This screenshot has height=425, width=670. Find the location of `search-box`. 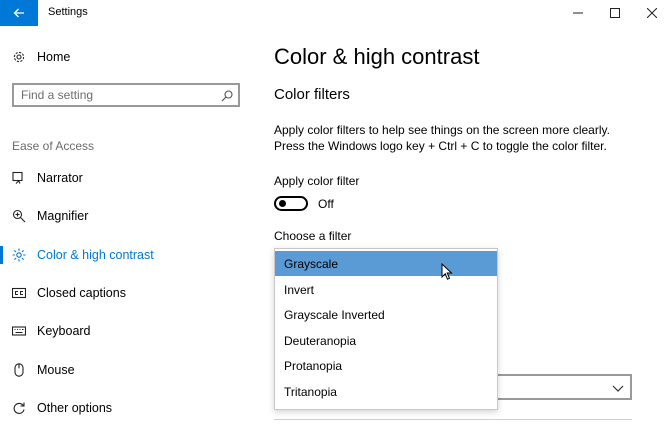

search-box is located at coordinates (126, 95).